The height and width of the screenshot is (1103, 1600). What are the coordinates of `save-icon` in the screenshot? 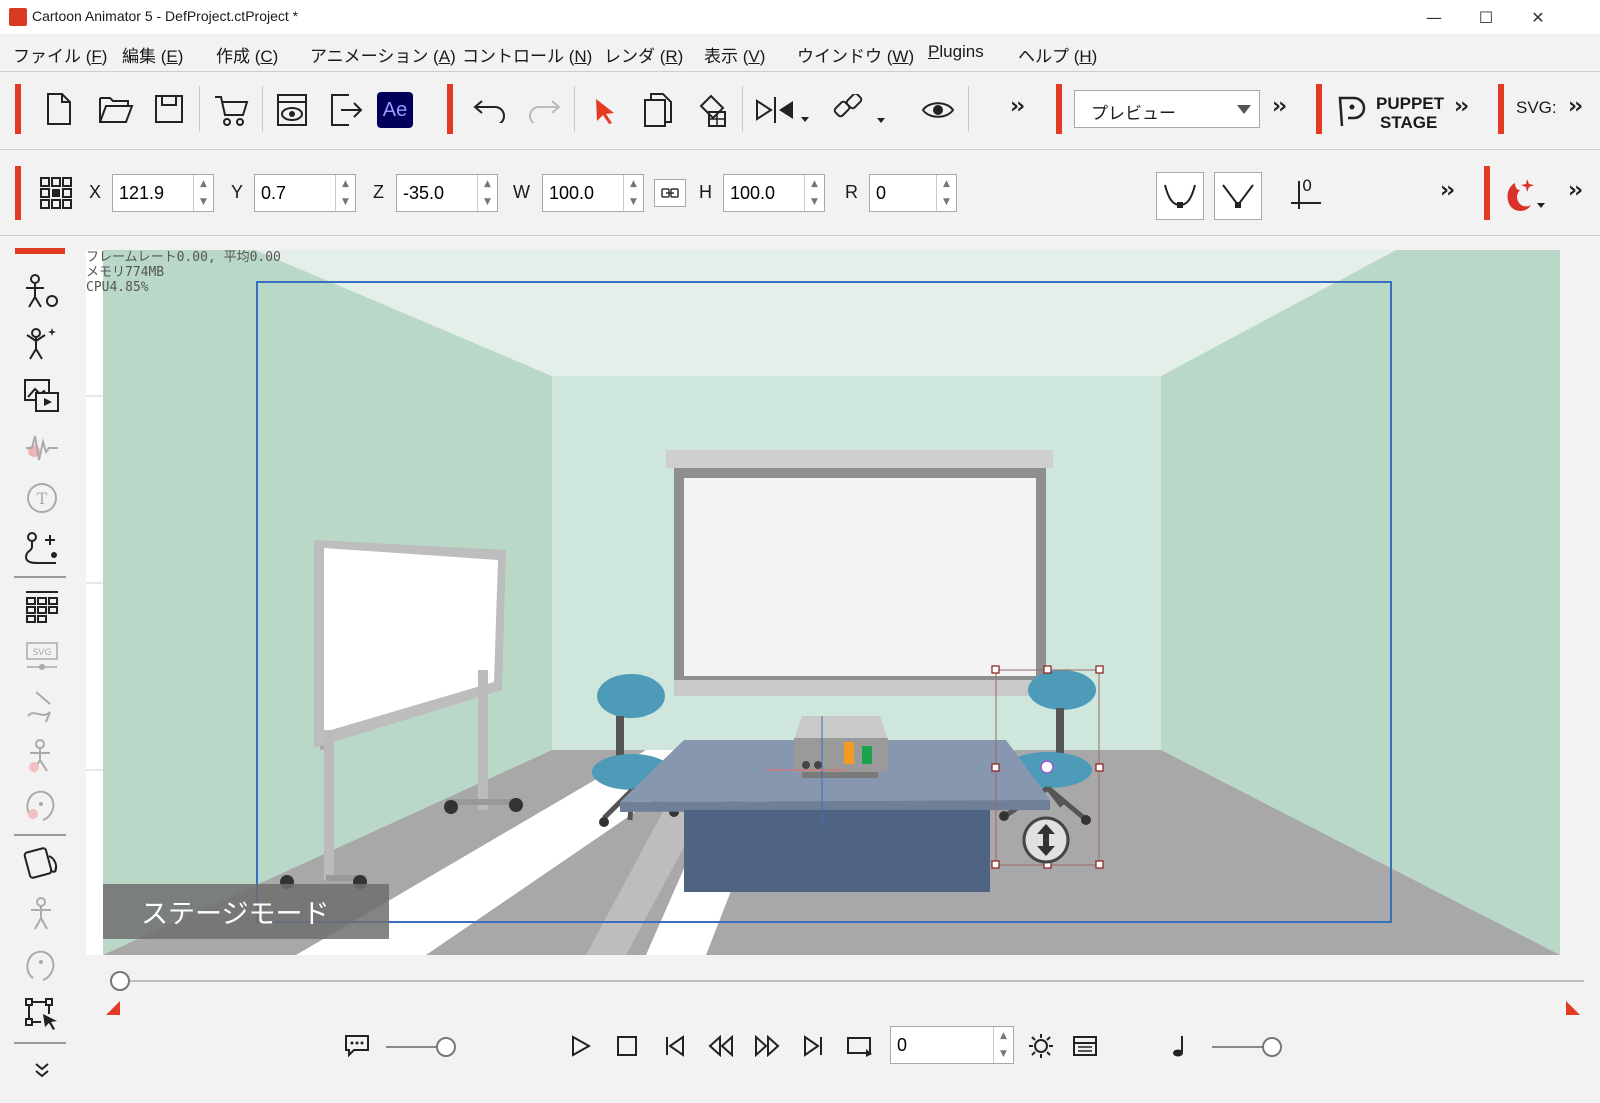 It's located at (169, 109).